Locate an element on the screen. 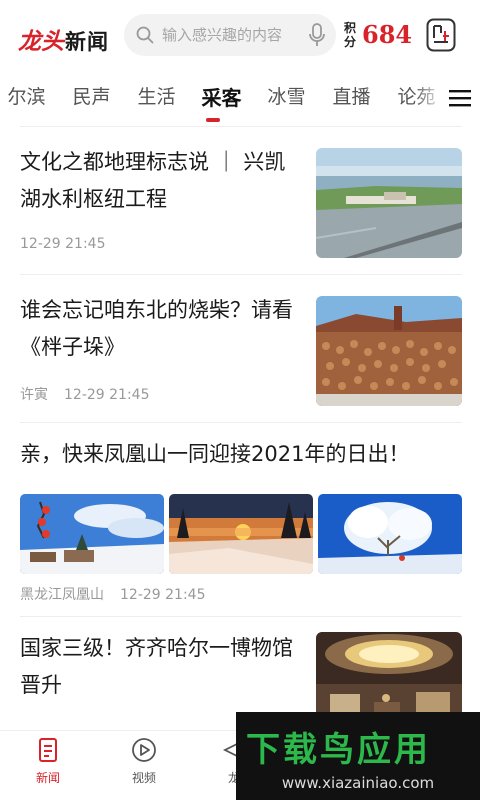  points-display: 积分 684 is located at coordinates (378, 34).